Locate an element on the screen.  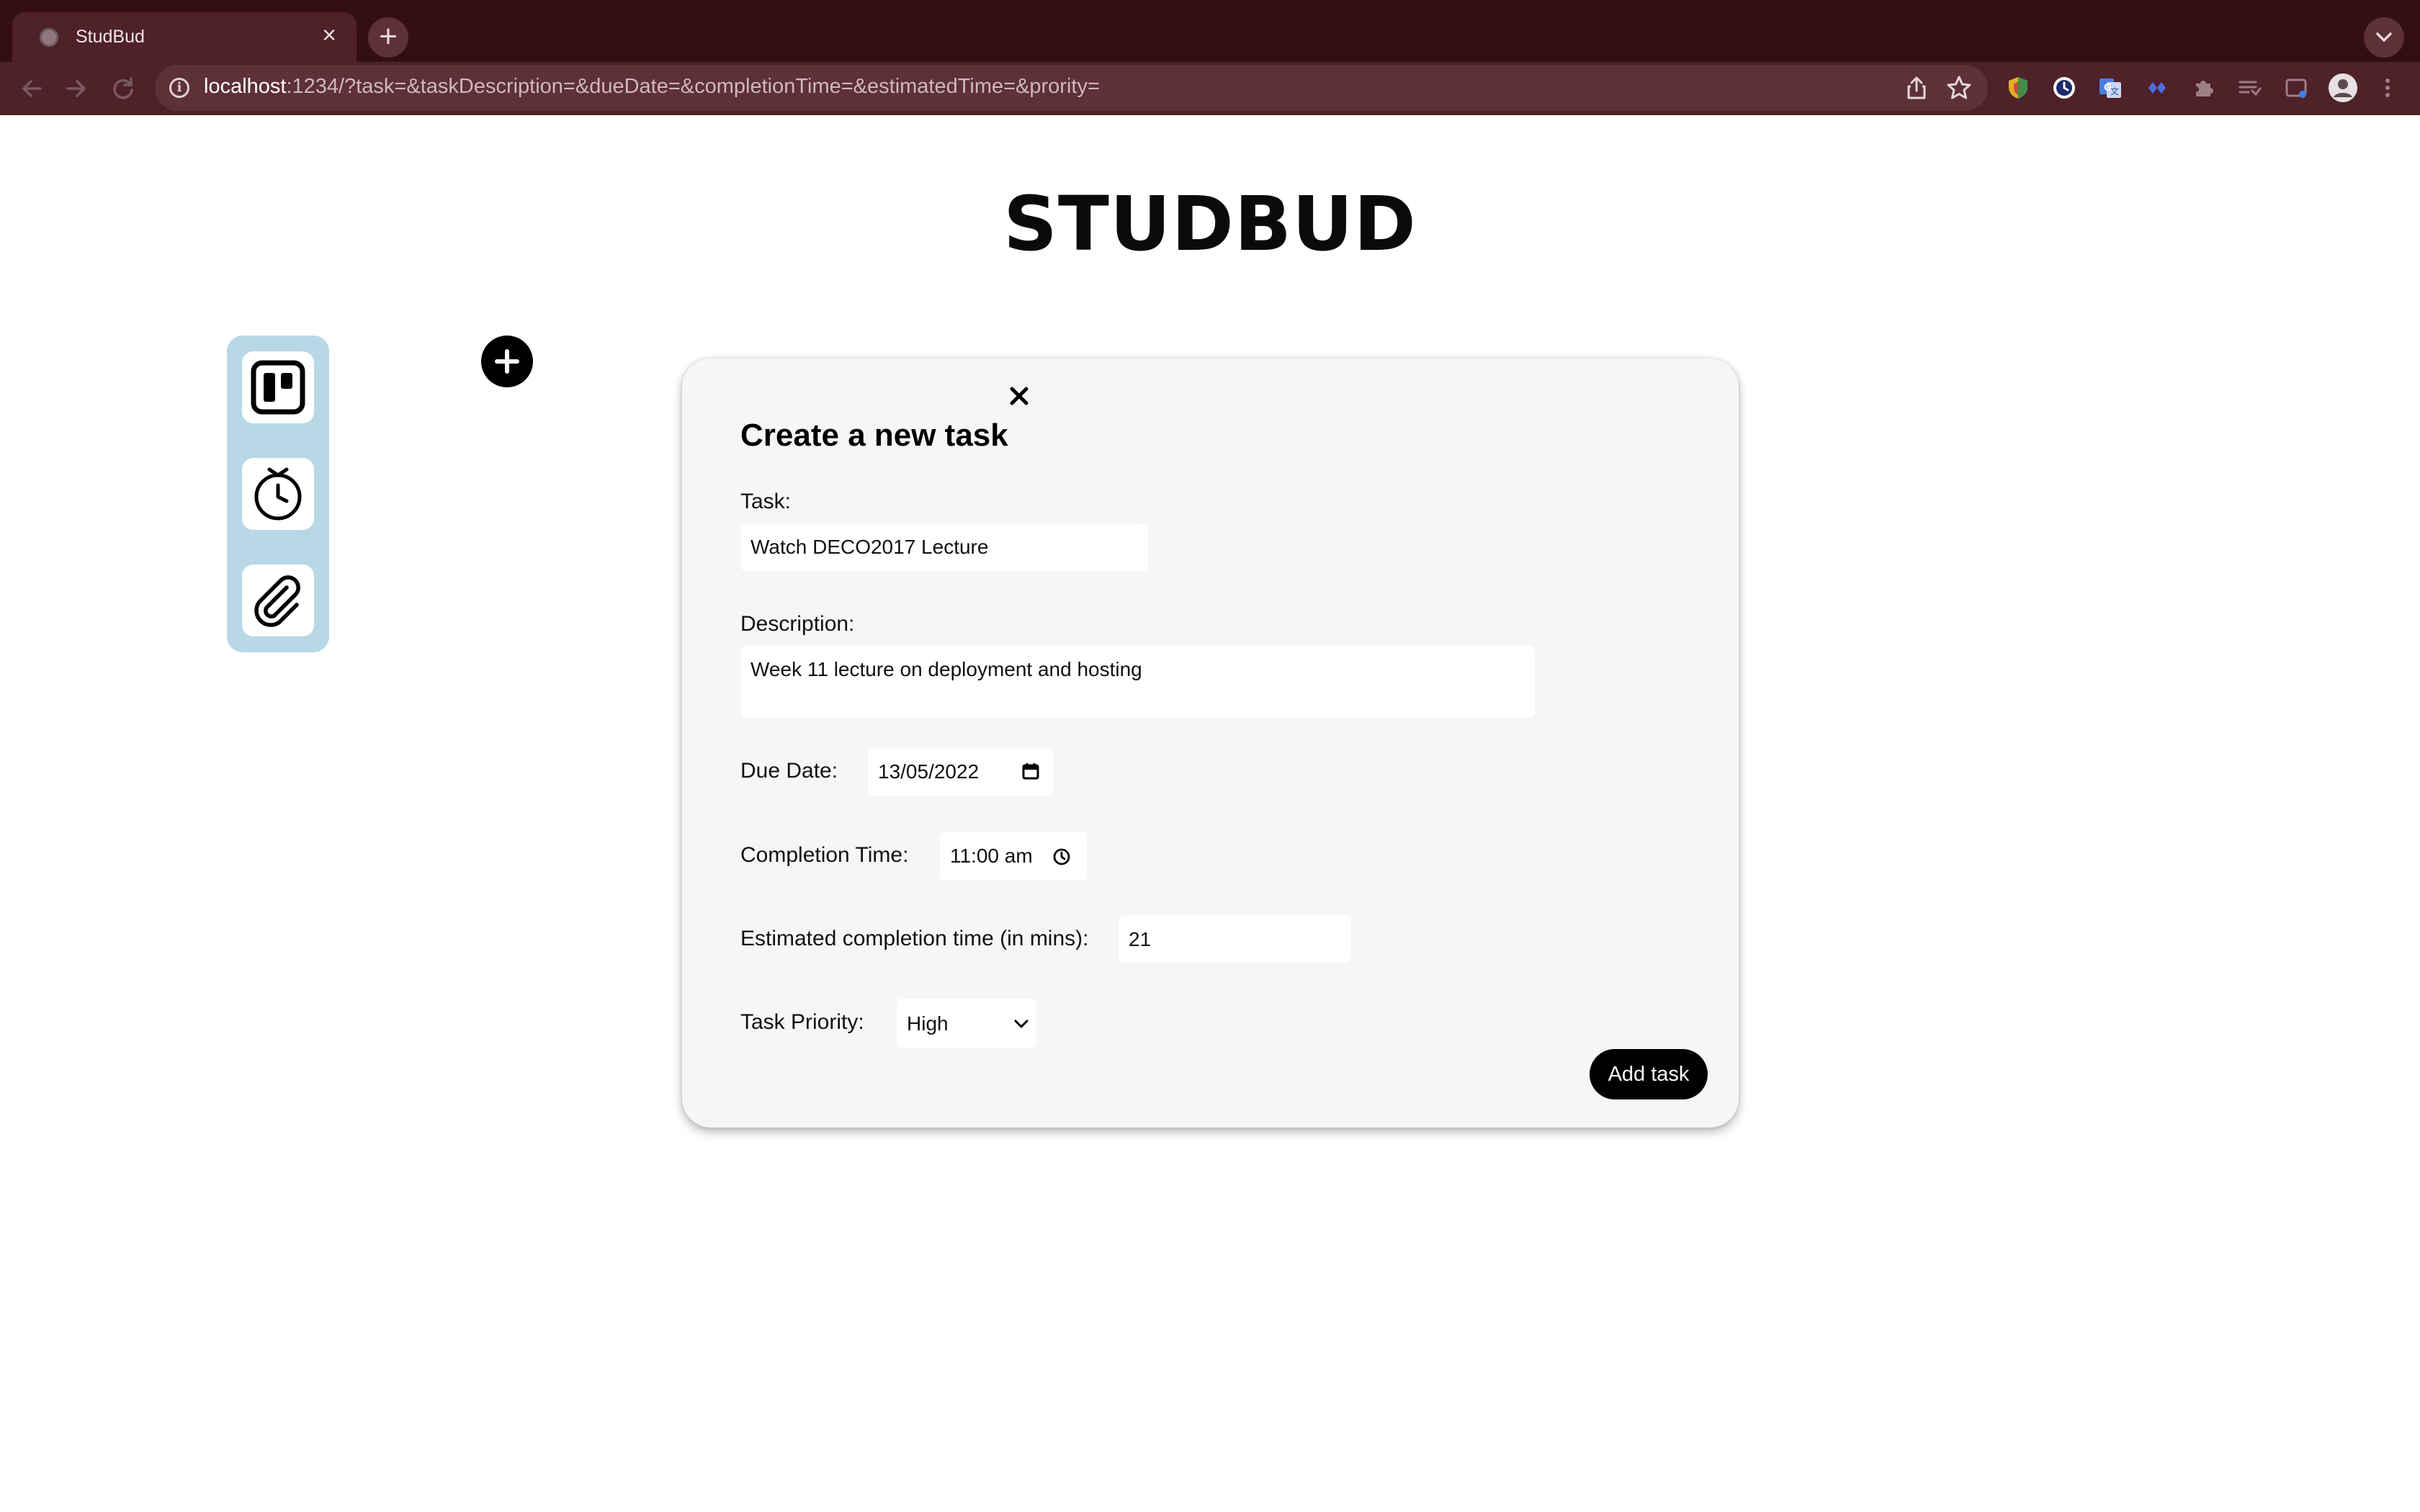
back-icon is located at coordinates (32, 88).